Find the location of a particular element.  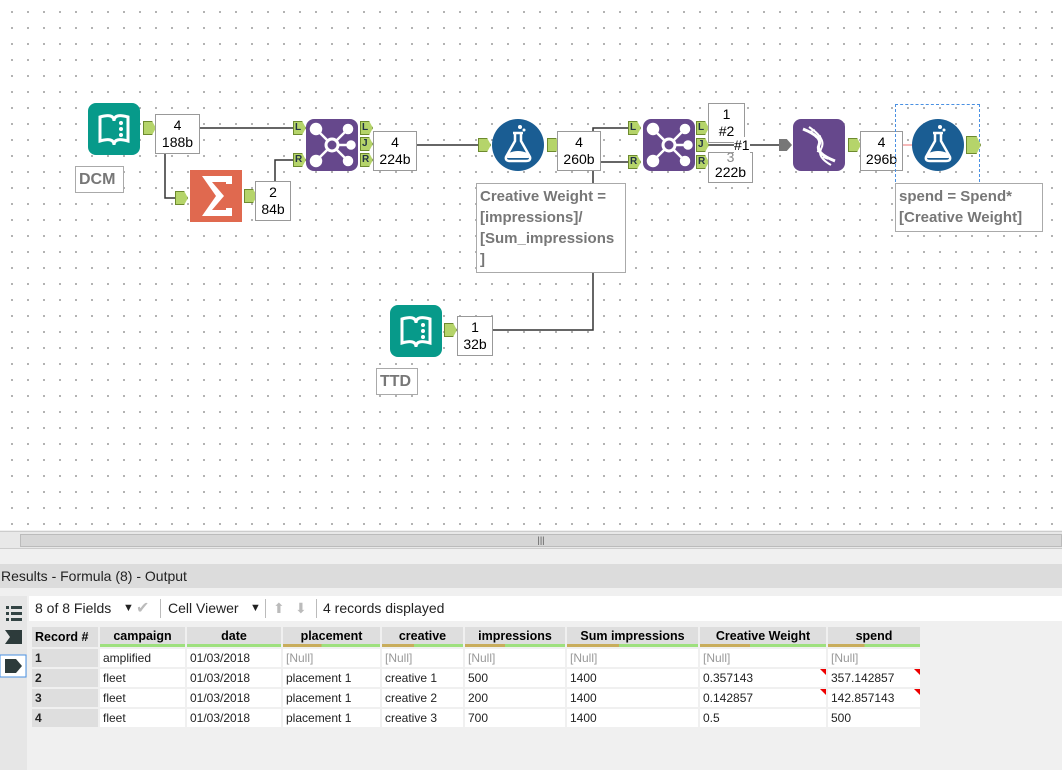

tool-label: TTD is located at coordinates (397, 381).